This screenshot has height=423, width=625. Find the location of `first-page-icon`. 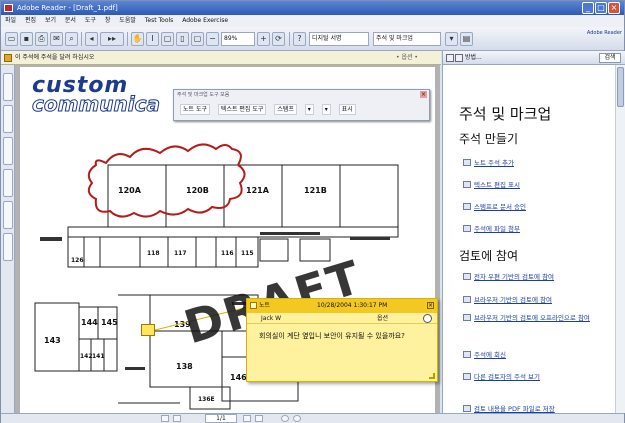

first-page-icon is located at coordinates (165, 418).